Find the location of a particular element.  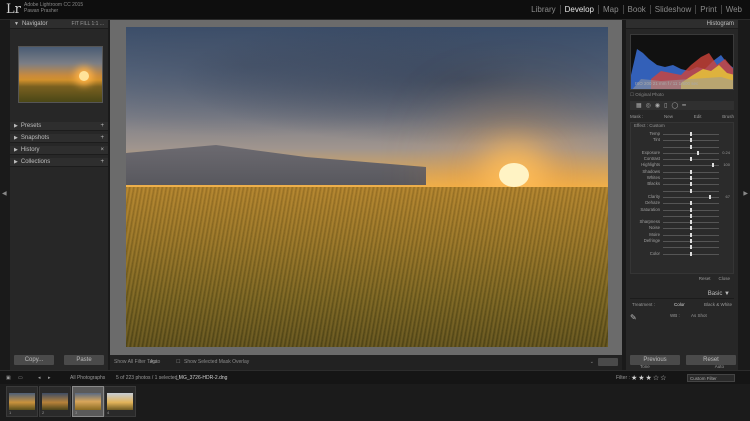

section-snapshots: ▶ Snapshots + is located at coordinates (59, 138).